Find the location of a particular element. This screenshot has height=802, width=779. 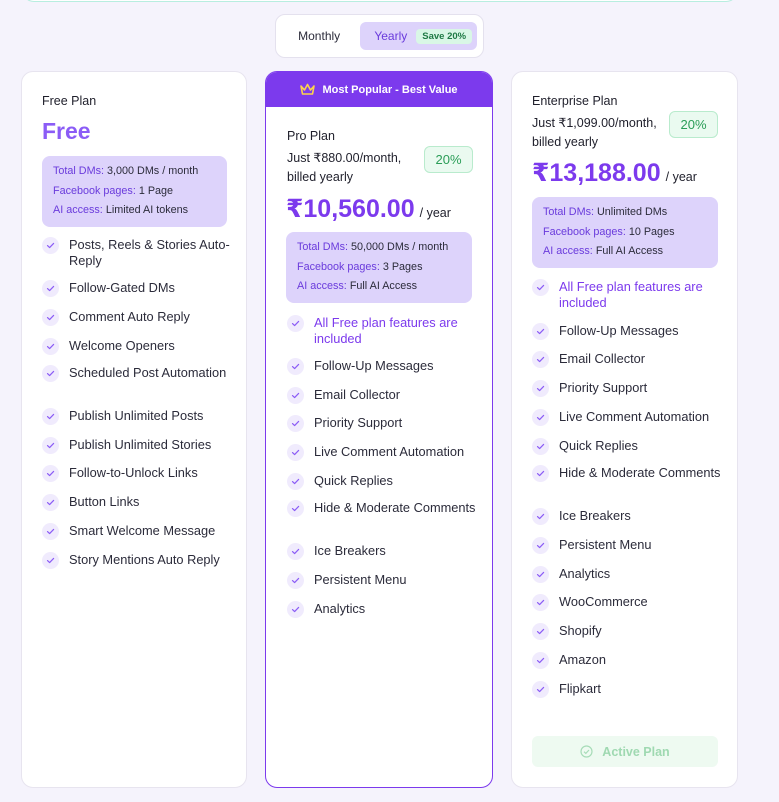

feature-item: Comment Auto Reply is located at coordinates (142, 317).